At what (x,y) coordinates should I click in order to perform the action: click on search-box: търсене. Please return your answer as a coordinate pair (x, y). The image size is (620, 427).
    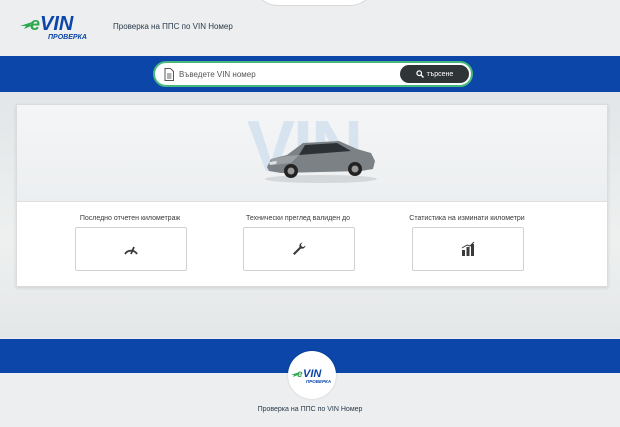
    Looking at the image, I should click on (313, 74).